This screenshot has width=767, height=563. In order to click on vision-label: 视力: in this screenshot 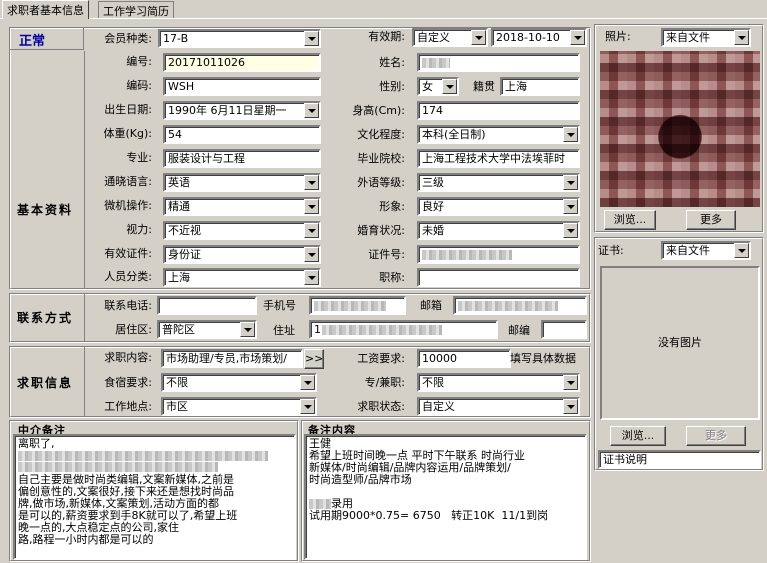, I will do `click(139, 229)`.